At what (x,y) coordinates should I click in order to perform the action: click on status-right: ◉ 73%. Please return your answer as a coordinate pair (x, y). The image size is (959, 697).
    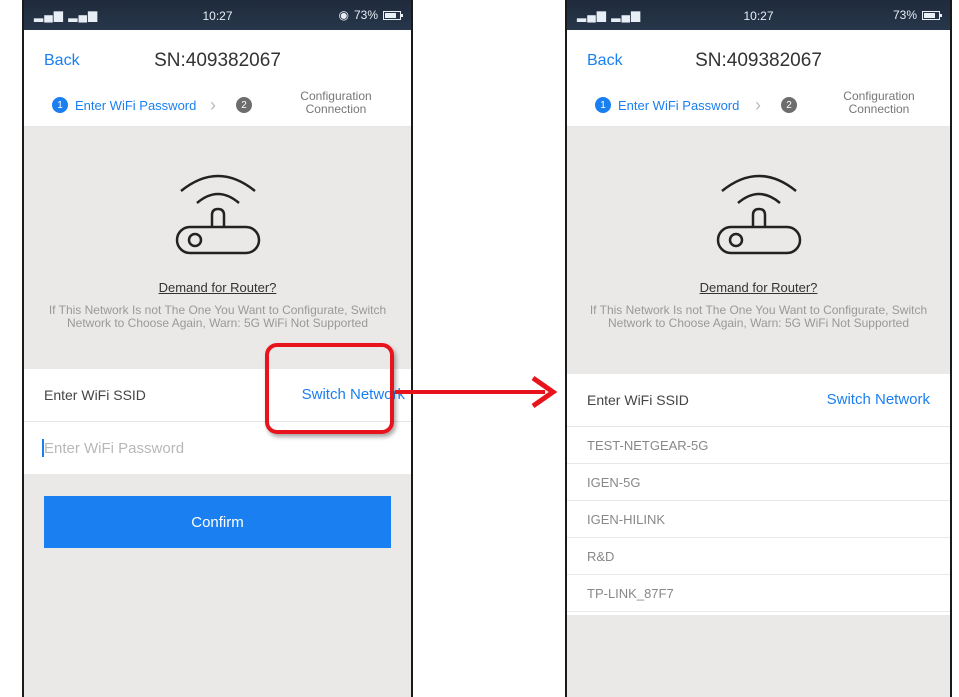
    Looking at the image, I should click on (370, 15).